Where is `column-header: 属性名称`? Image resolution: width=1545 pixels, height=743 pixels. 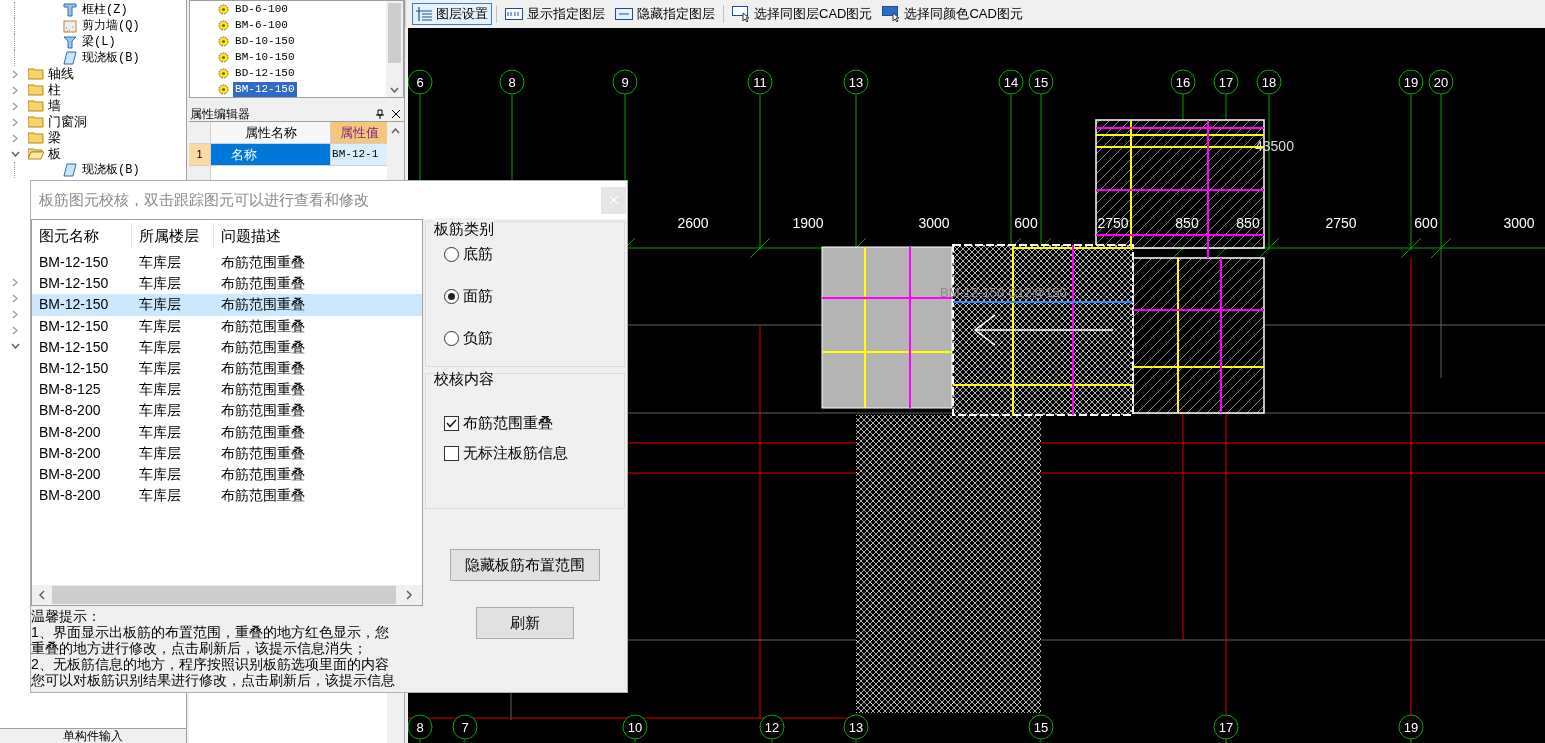
column-header: 属性名称 is located at coordinates (271, 132).